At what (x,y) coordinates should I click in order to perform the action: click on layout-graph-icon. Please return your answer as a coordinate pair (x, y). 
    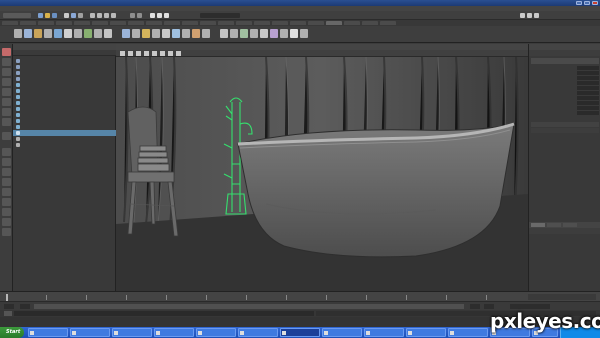
    Looking at the image, I should click on (6, 192).